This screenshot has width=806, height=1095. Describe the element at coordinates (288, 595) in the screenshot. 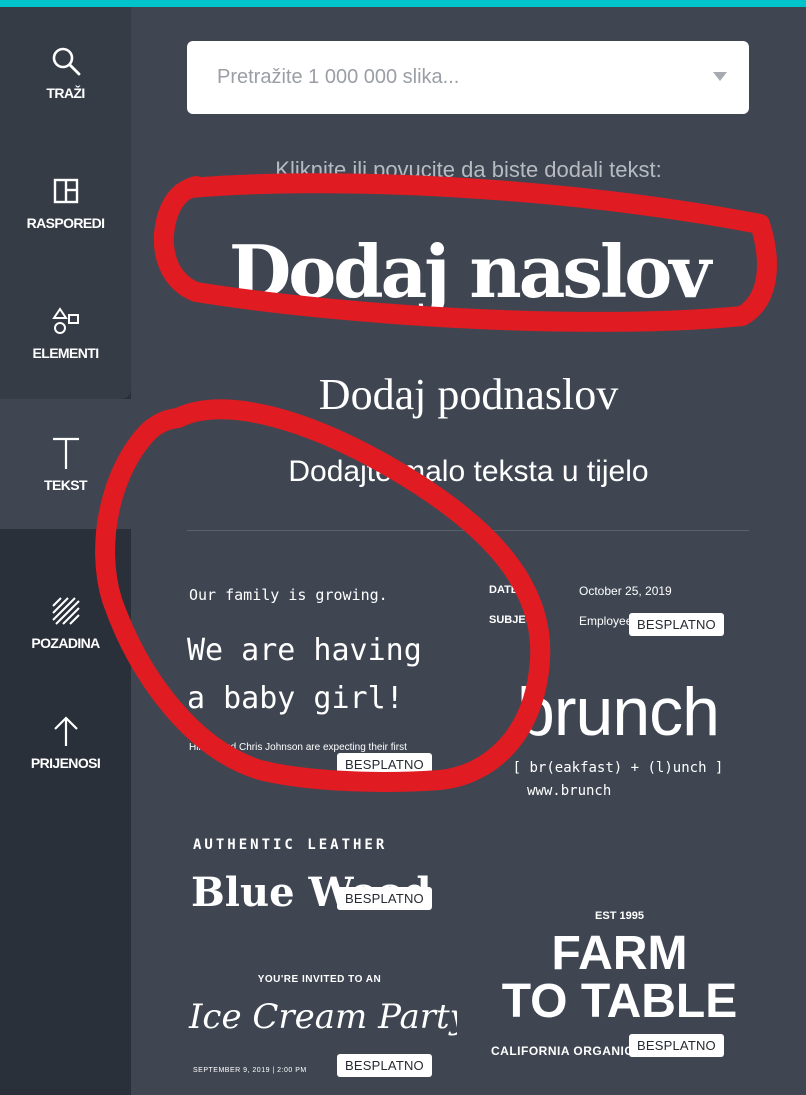

I see `template-text: Our family is growing.` at that location.